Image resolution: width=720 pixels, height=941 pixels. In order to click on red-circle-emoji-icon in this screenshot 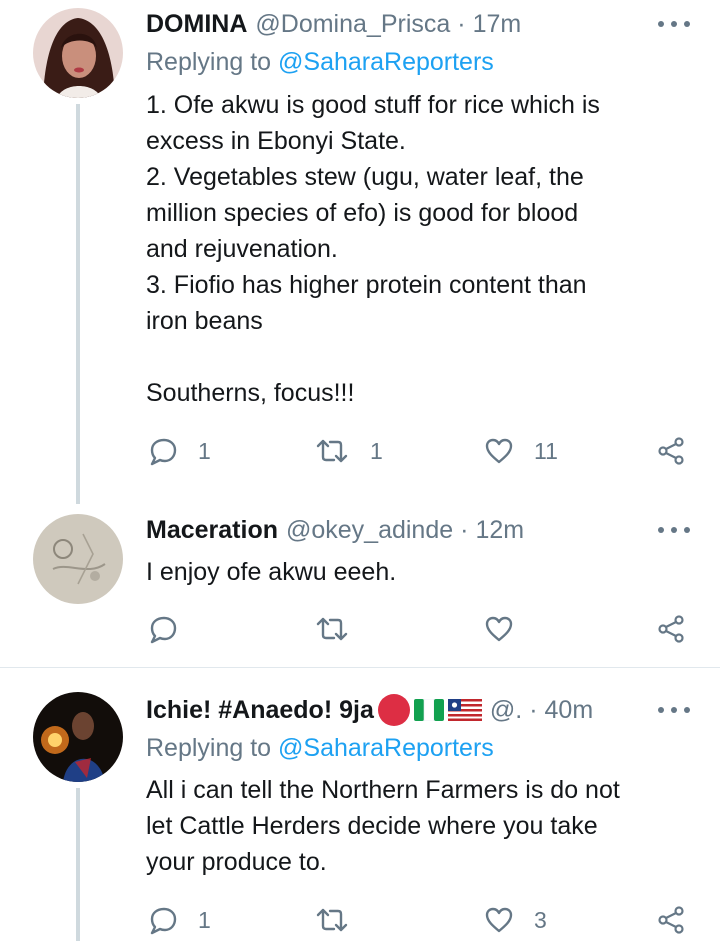, I will do `click(393, 710)`.